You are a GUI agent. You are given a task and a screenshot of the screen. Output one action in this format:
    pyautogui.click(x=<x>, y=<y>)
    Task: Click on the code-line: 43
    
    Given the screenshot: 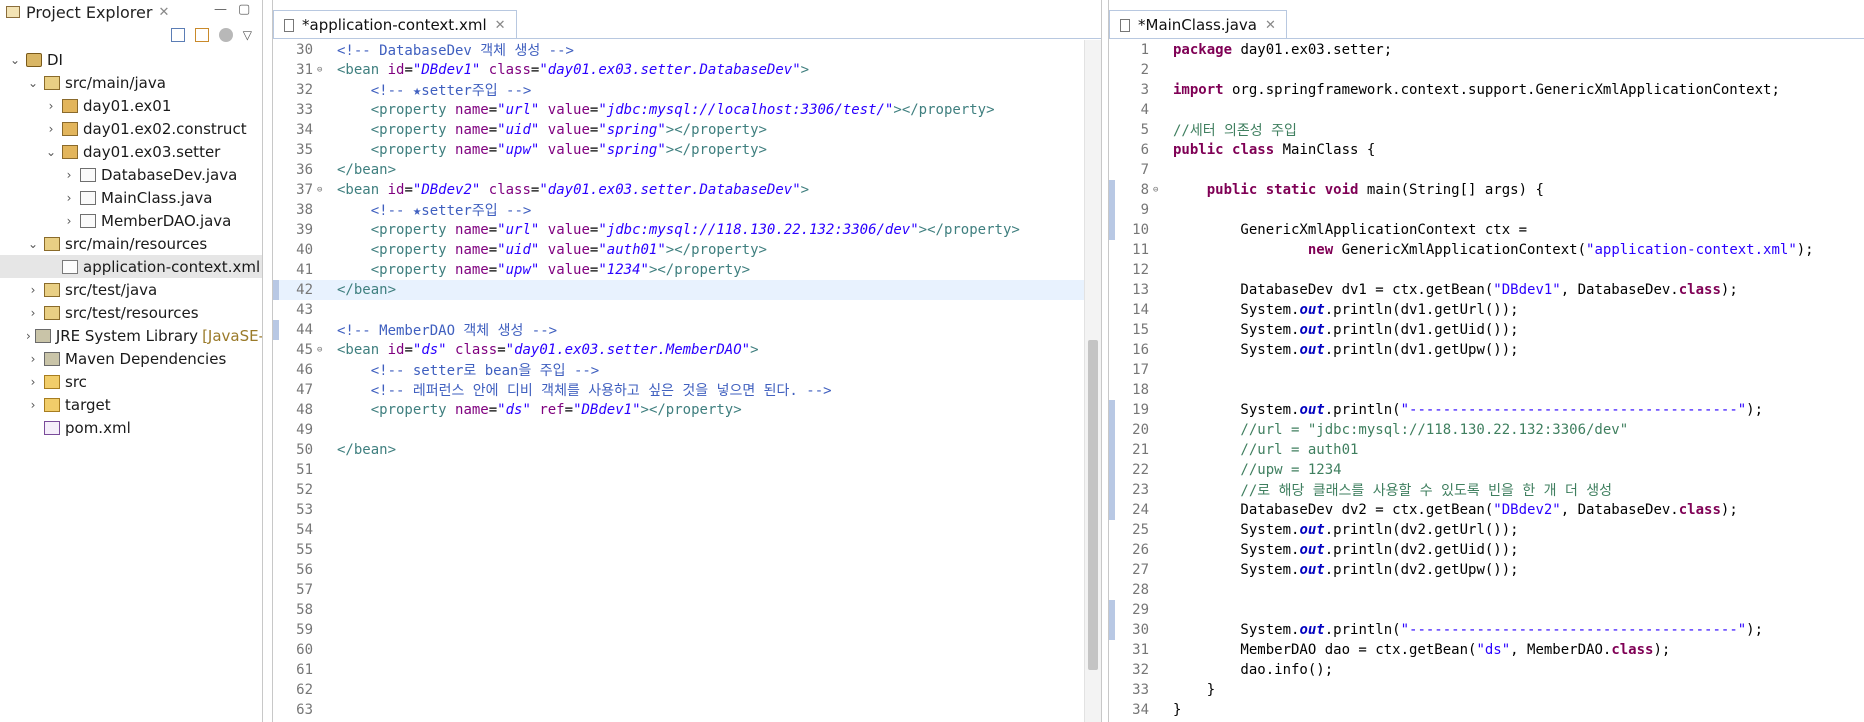 What is the action you would take?
    pyautogui.click(x=687, y=310)
    